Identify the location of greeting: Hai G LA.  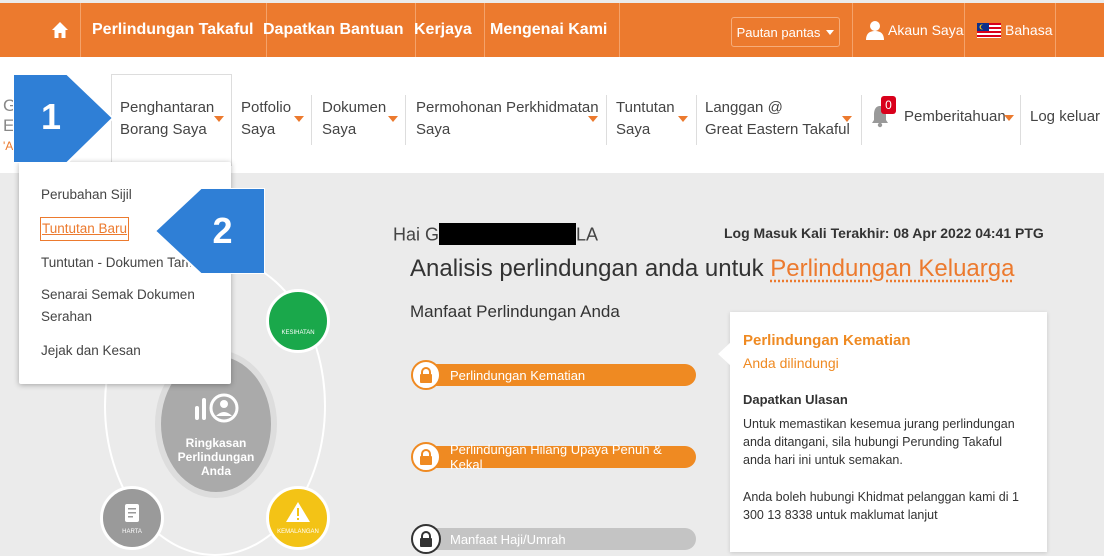
(495, 235).